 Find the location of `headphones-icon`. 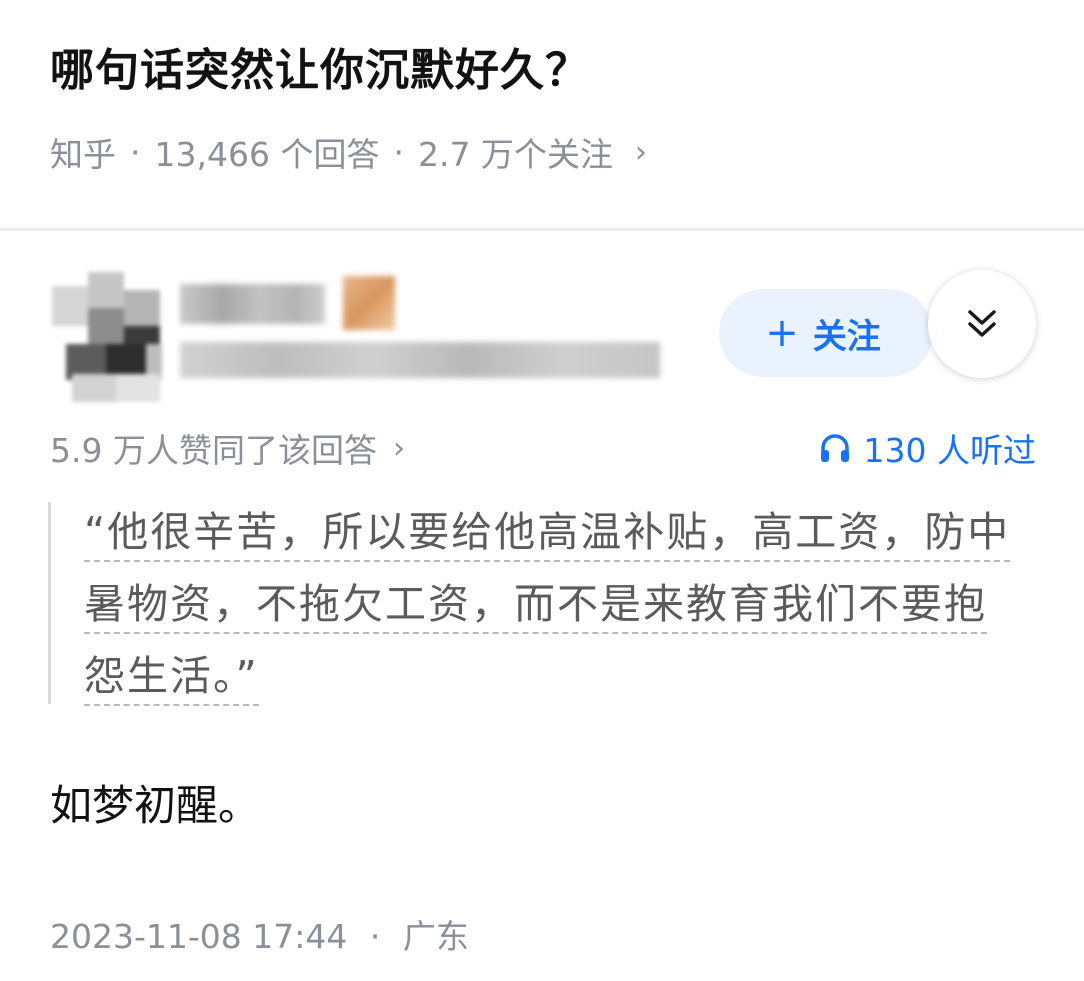

headphones-icon is located at coordinates (834, 448).